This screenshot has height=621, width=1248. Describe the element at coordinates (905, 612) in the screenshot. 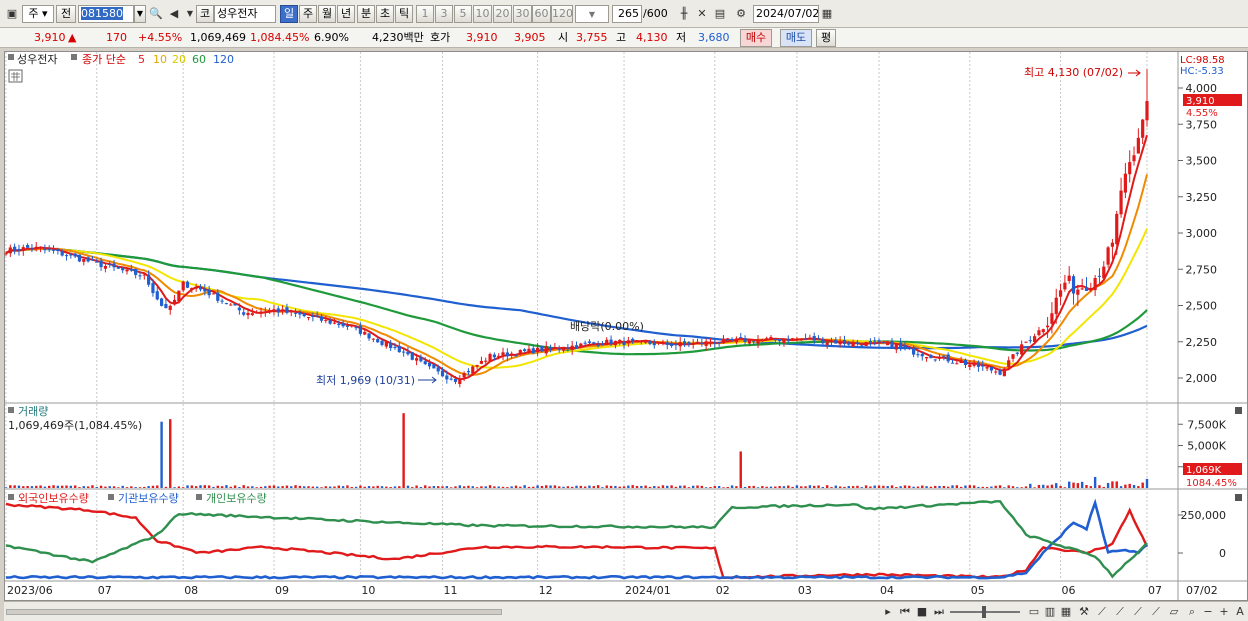

I see `first-page-icon: ⏮` at that location.